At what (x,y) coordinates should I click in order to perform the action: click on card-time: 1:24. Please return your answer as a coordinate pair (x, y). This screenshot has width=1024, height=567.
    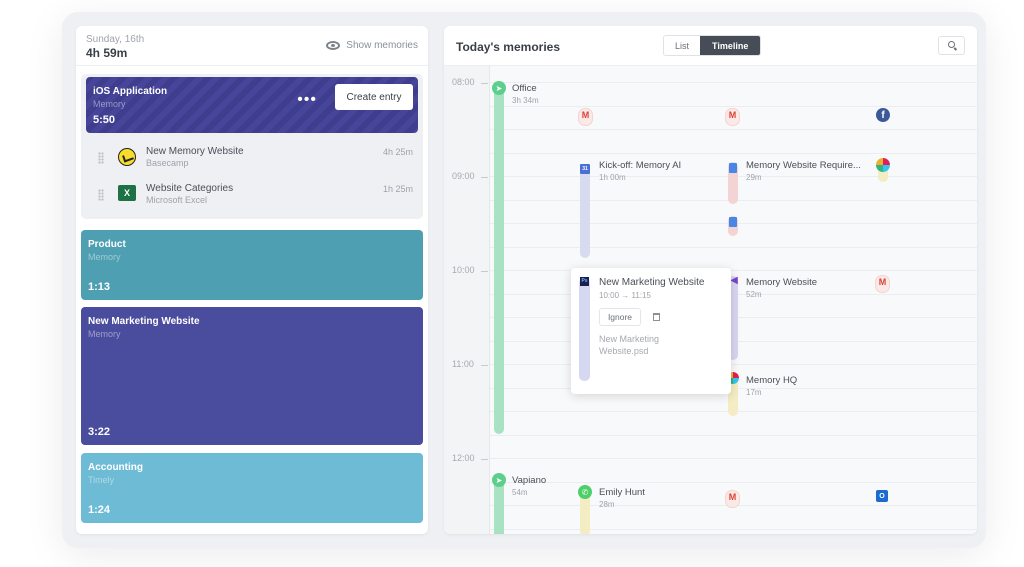
    Looking at the image, I should click on (99, 510).